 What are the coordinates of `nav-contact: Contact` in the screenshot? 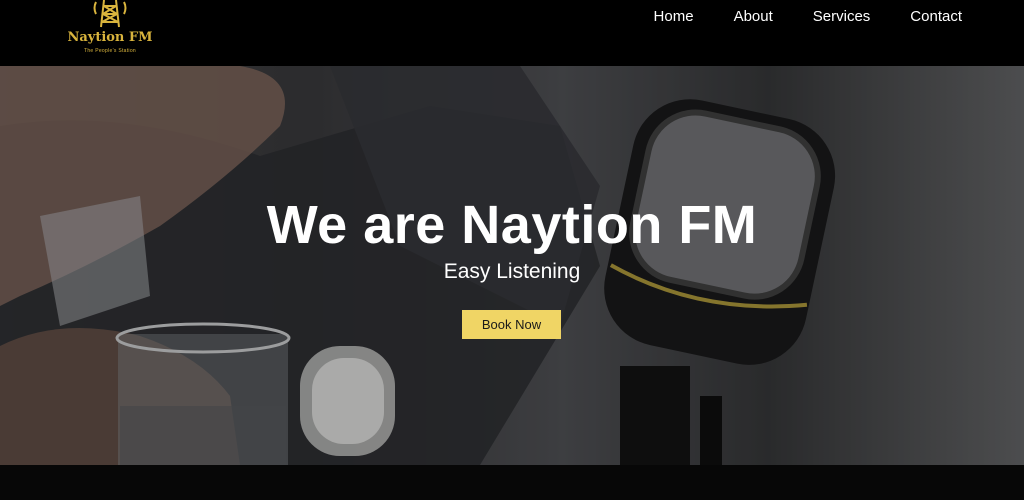 It's located at (936, 16).